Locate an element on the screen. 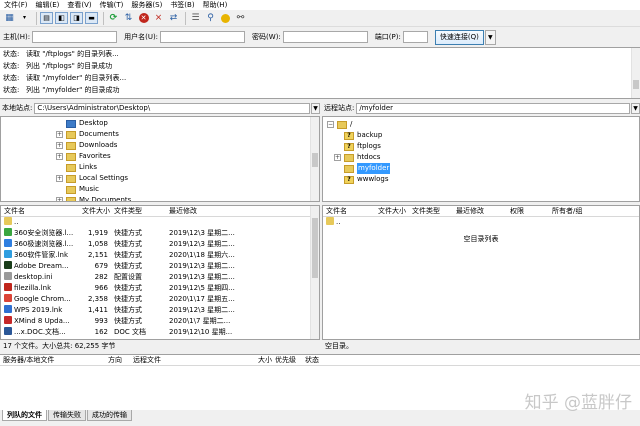  expand-icon: − is located at coordinates (330, 124).